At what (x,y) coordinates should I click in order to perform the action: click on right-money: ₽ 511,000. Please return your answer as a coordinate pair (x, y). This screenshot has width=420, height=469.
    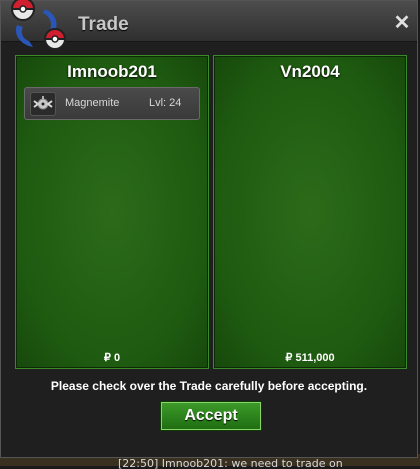
    Looking at the image, I should click on (310, 358).